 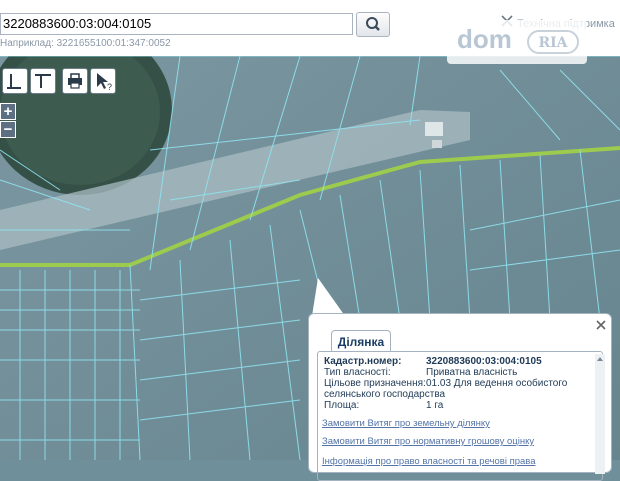 I want to click on measure-area-button, so click(x=43, y=81).